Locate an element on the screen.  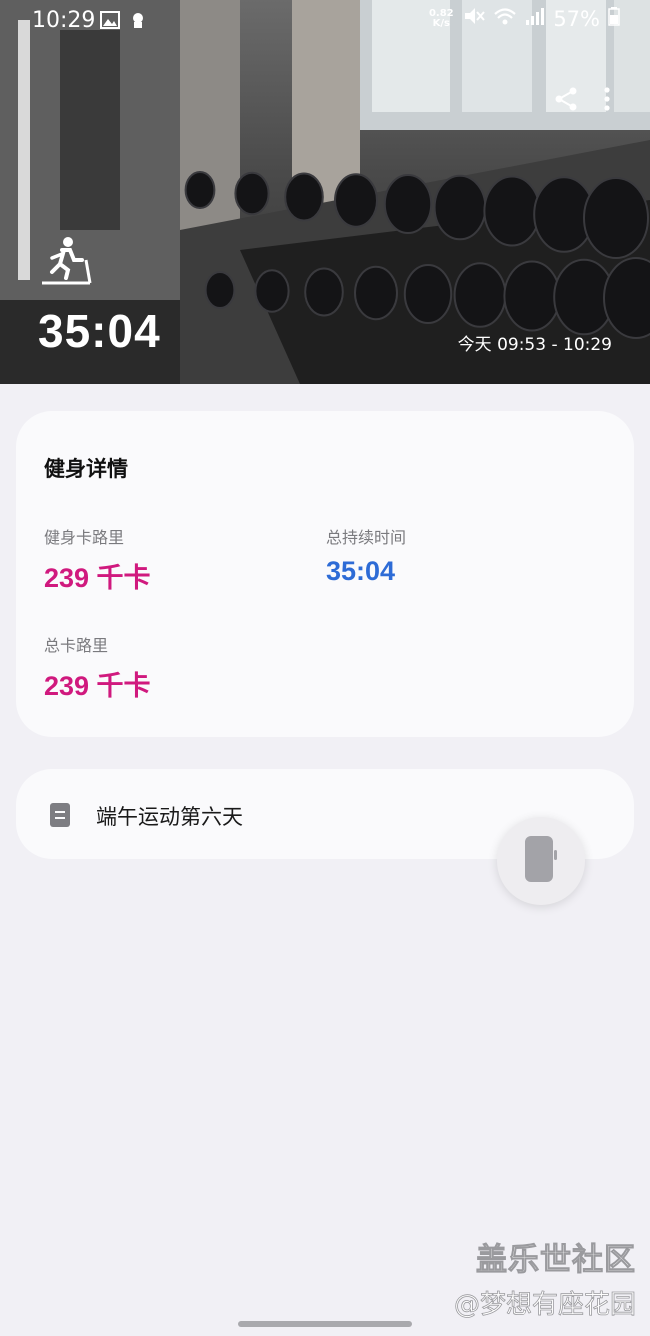
watermark-brand: 盖乐世社区 is located at coordinates (556, 1260).